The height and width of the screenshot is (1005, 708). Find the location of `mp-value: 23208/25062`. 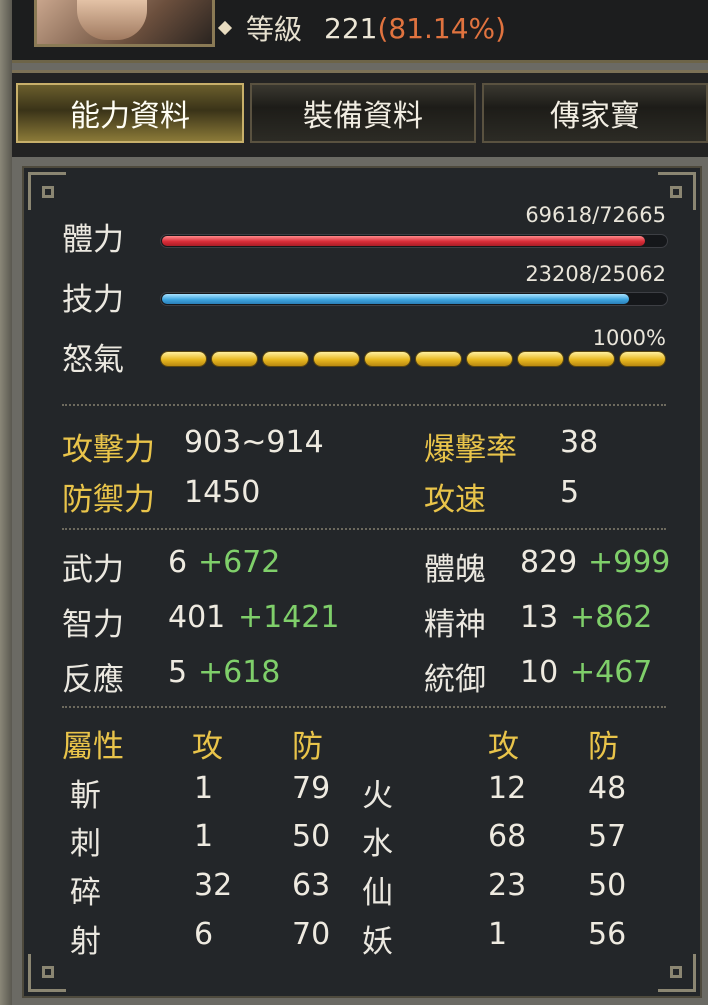

mp-value: 23208/25062 is located at coordinates (595, 274).